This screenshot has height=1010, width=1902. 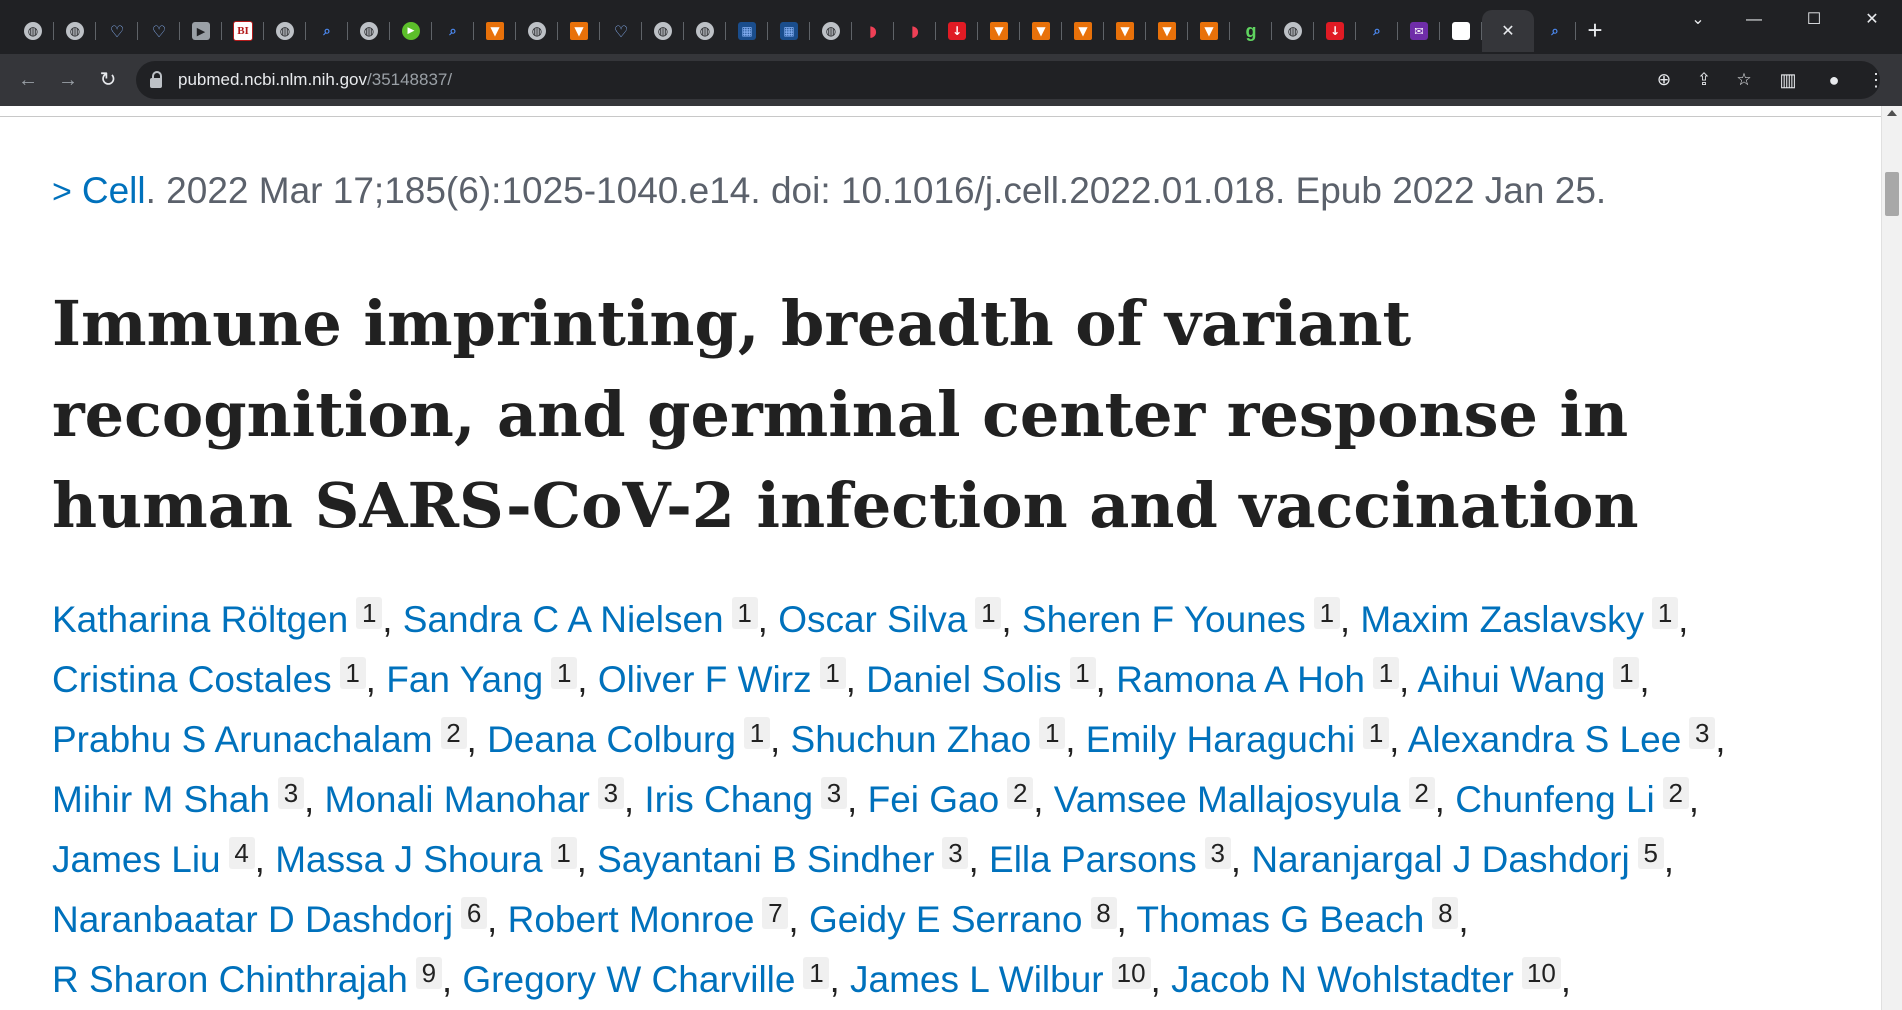 What do you see at coordinates (68, 80) in the screenshot?
I see `forward-button: →` at bounding box center [68, 80].